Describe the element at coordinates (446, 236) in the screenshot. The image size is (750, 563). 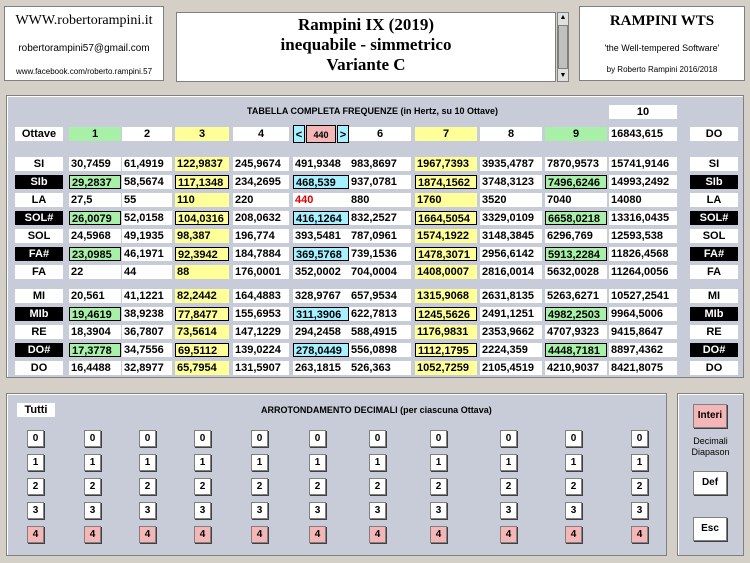
I see `freq-cell: 1574,1922` at that location.